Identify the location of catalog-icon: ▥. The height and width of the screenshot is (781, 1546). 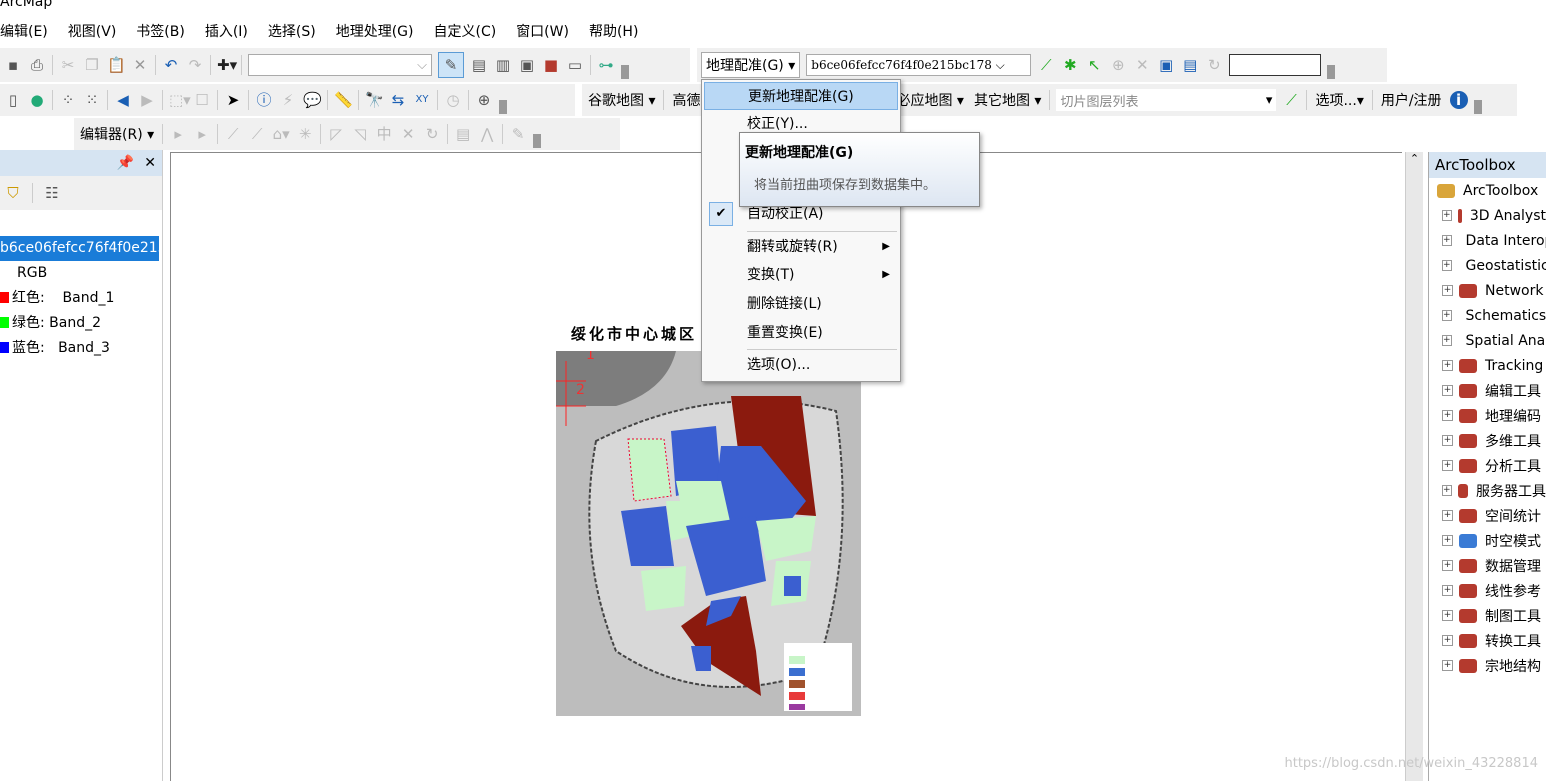
(503, 65).